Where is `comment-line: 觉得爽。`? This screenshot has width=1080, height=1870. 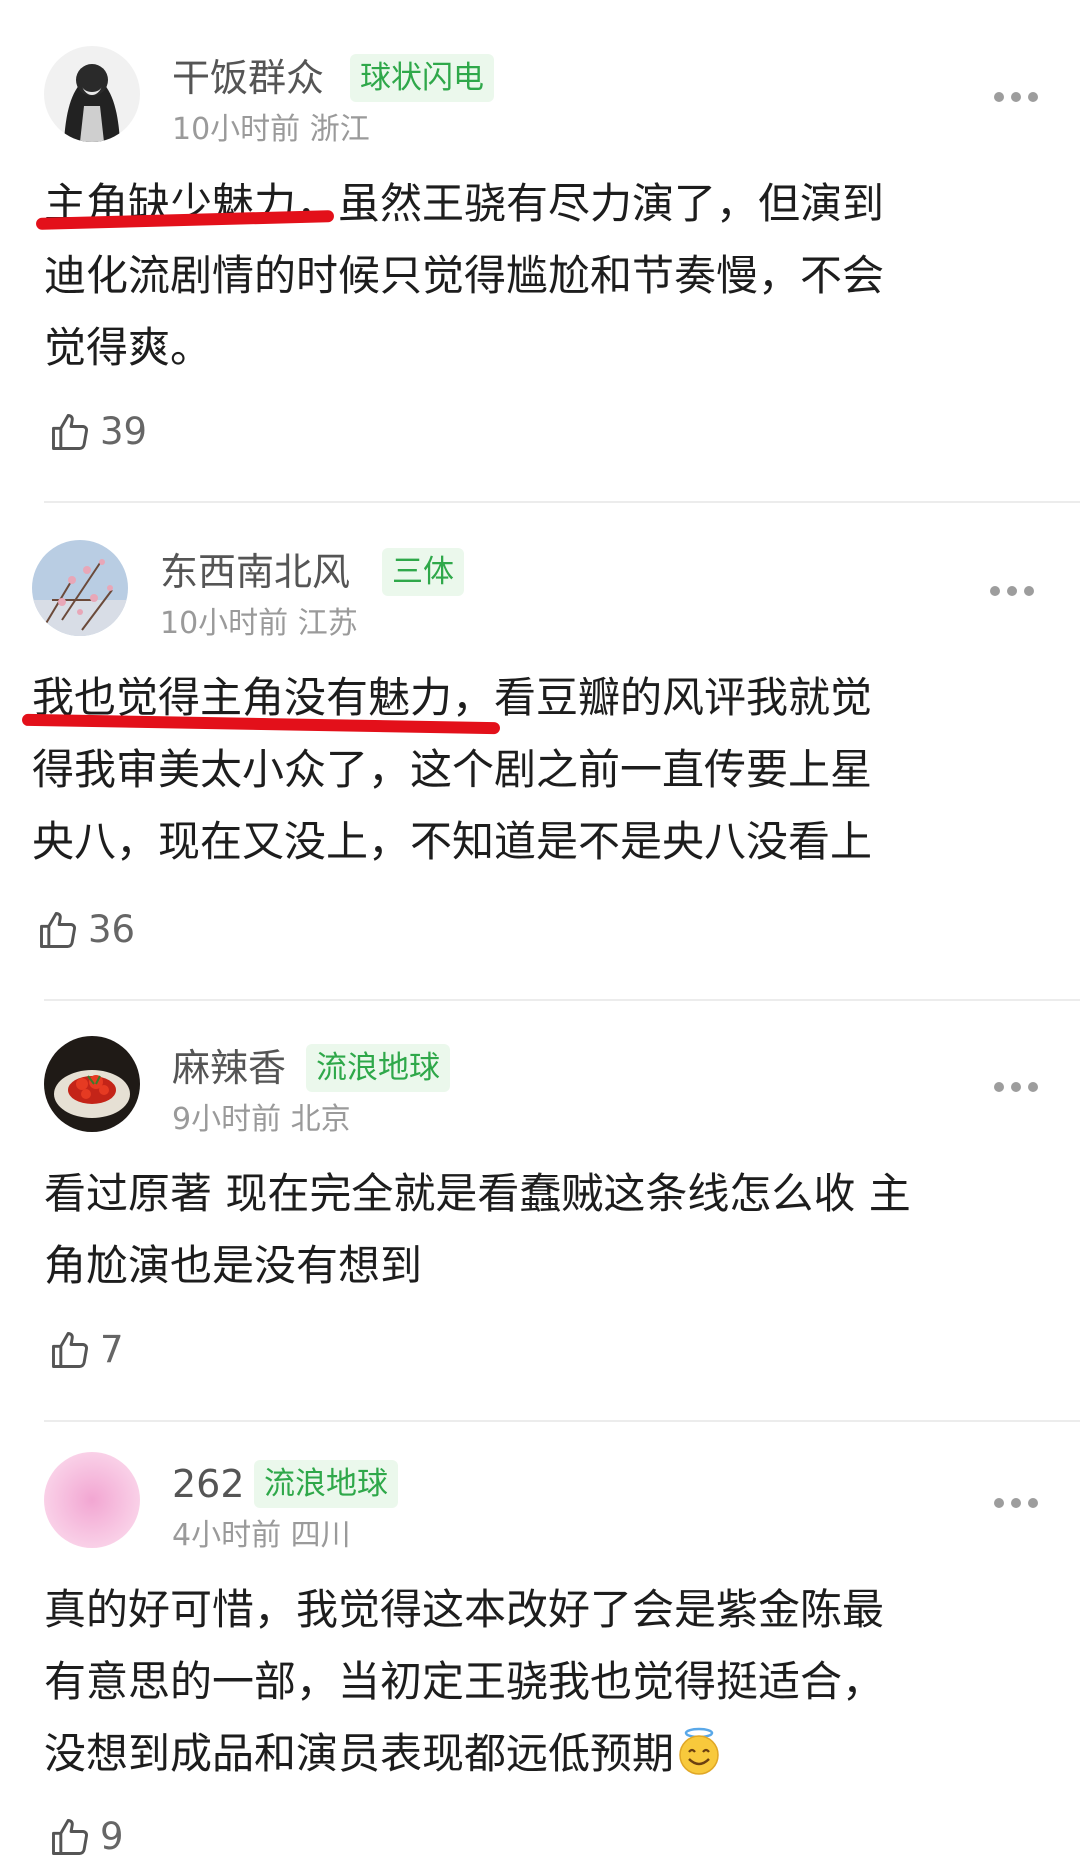
comment-line: 觉得爽。 is located at coordinates (128, 347).